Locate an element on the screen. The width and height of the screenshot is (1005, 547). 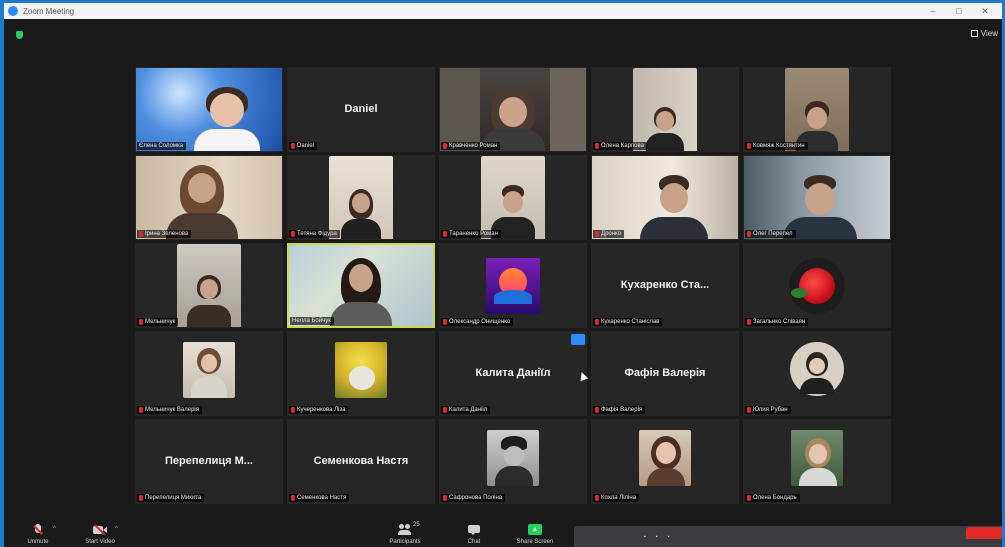
view-button: View is located at coordinates (984, 33).